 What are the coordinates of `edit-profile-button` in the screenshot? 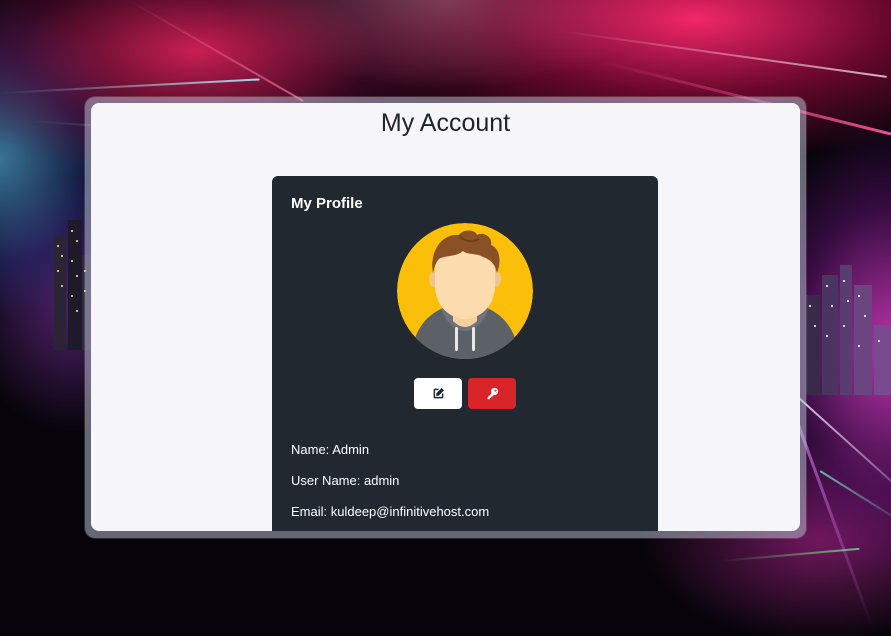 It's located at (438, 393).